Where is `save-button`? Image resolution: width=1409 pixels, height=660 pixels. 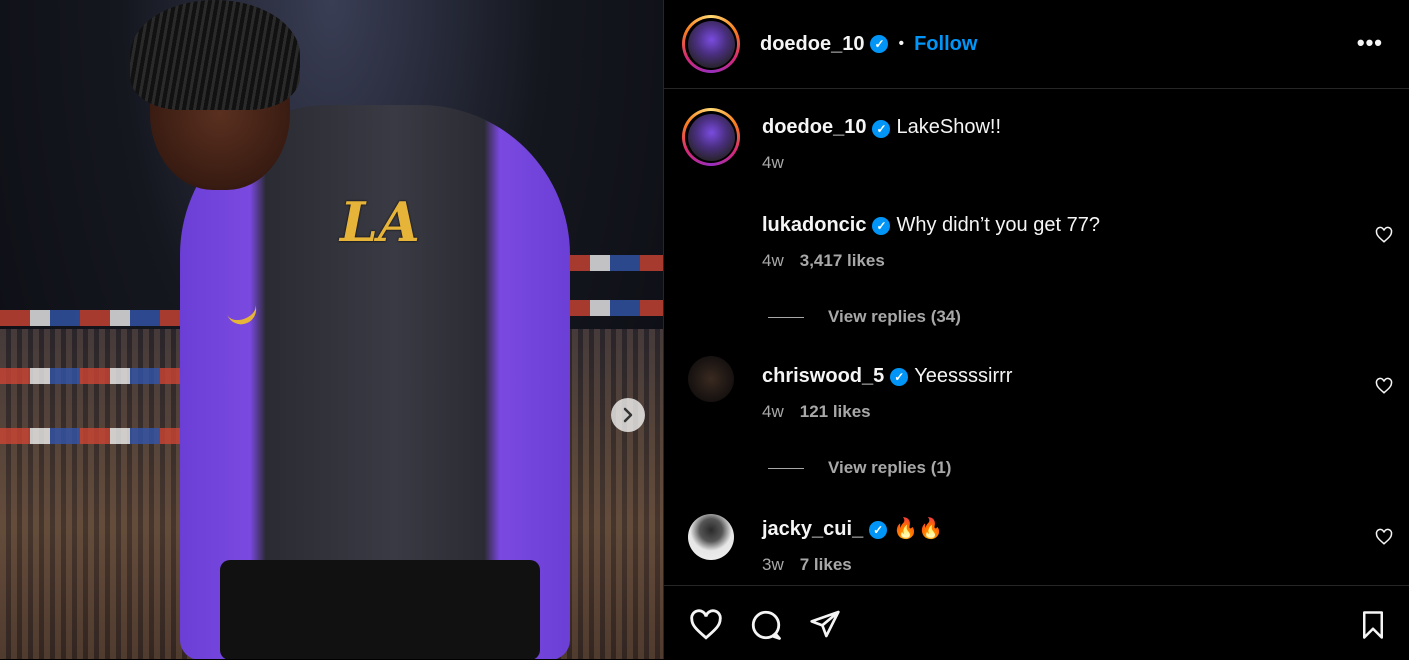 save-button is located at coordinates (1373, 625).